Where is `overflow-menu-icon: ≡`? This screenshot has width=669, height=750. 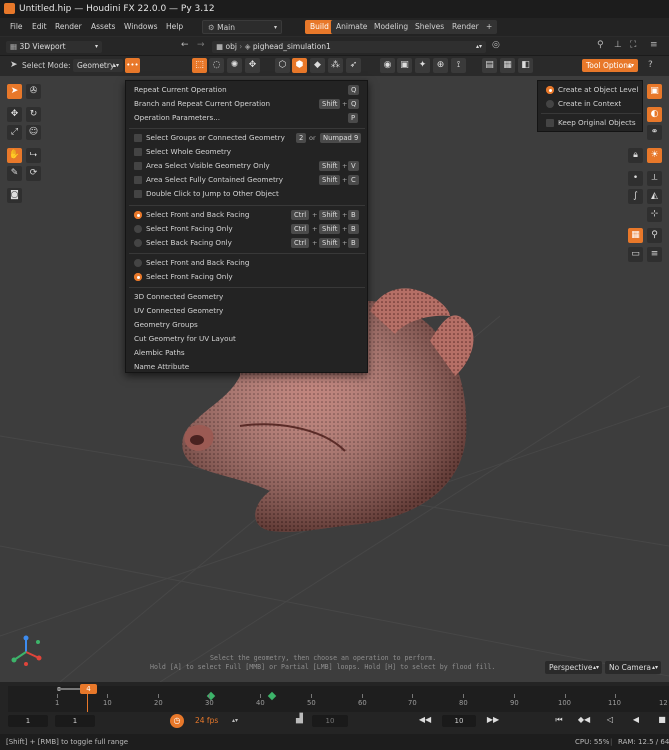
overflow-menu-icon: ≡ is located at coordinates (654, 254).